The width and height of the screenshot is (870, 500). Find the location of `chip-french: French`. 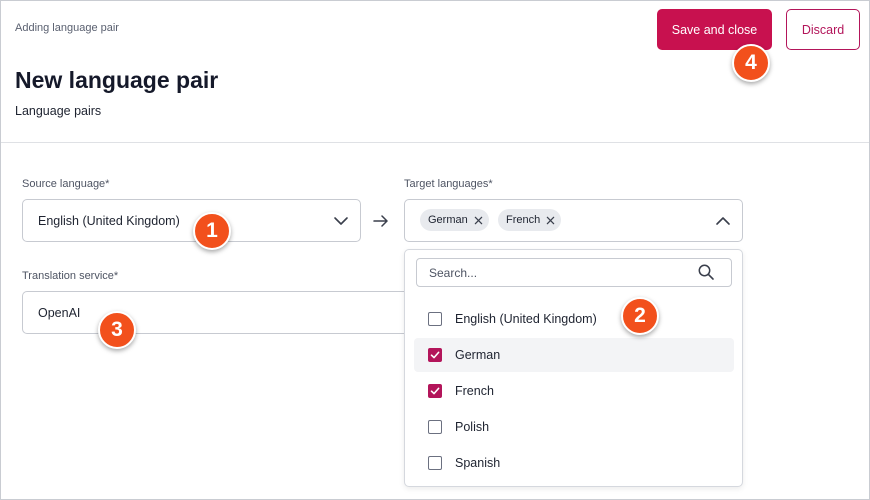

chip-french: French is located at coordinates (530, 220).